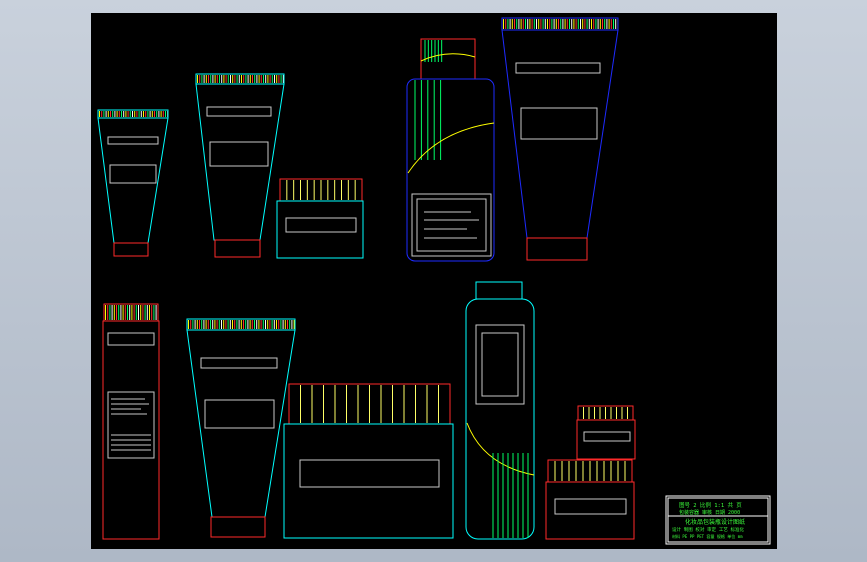 Image resolution: width=867 pixels, height=562 pixels. What do you see at coordinates (709, 512) in the screenshot?
I see `title-block-line-2: 包装容器 审核 日期 2000` at bounding box center [709, 512].